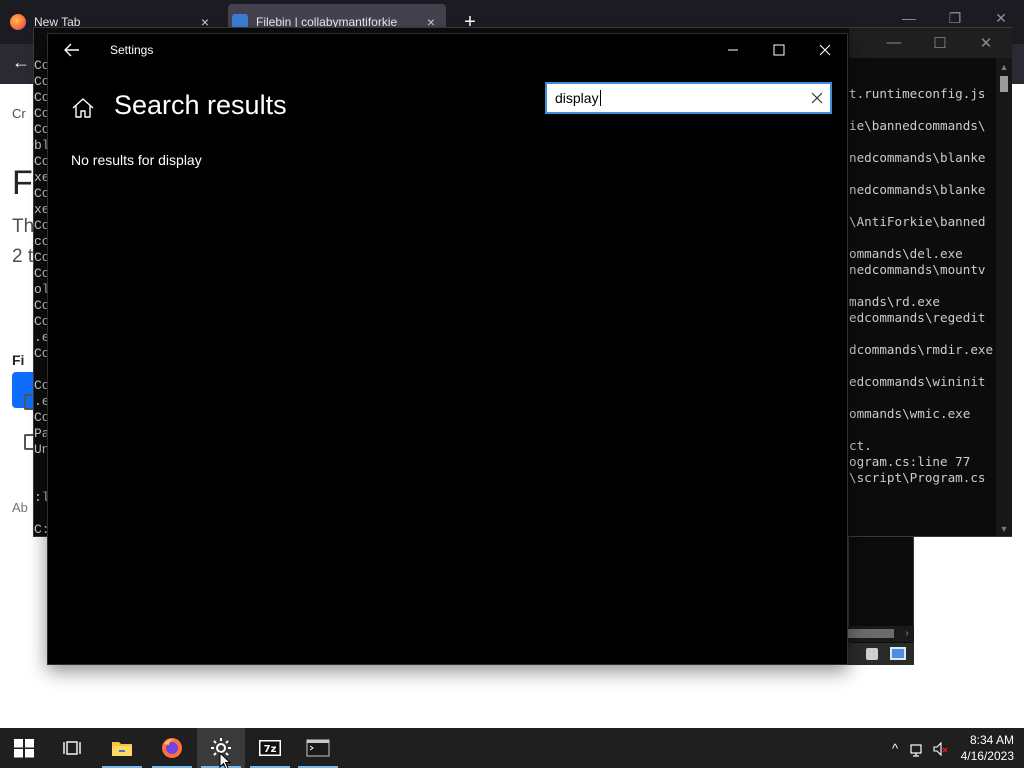  Describe the element at coordinates (512, 748) in the screenshot. I see `taskbar: 7z ^ 8:34 AM 4/16/2023` at that location.